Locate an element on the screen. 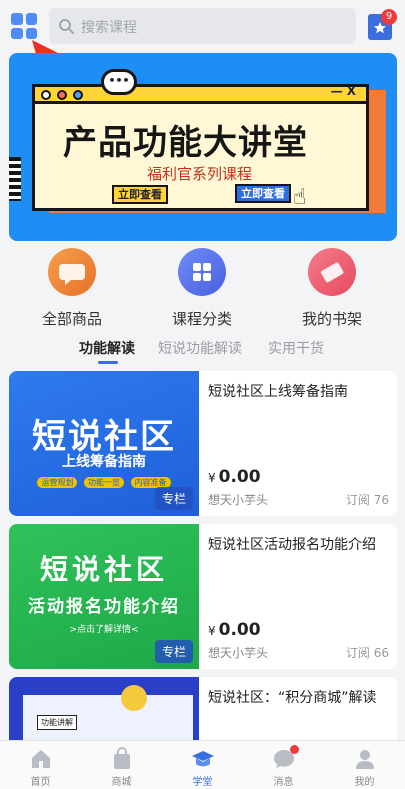 Image resolution: width=405 pixels, height=789 pixels. cart-count-badge: 9 is located at coordinates (389, 17).